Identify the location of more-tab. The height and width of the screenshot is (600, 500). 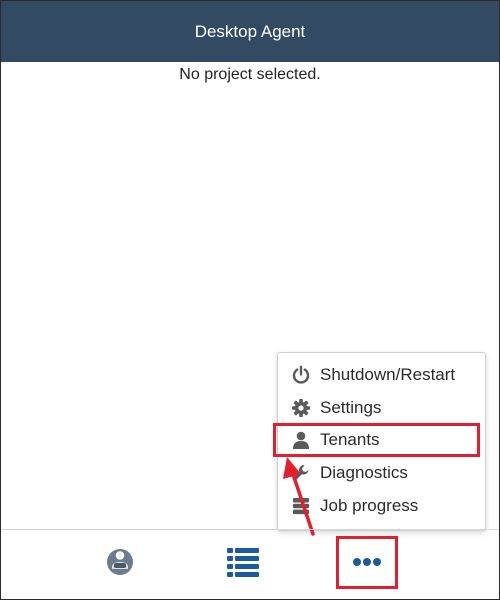
(367, 562).